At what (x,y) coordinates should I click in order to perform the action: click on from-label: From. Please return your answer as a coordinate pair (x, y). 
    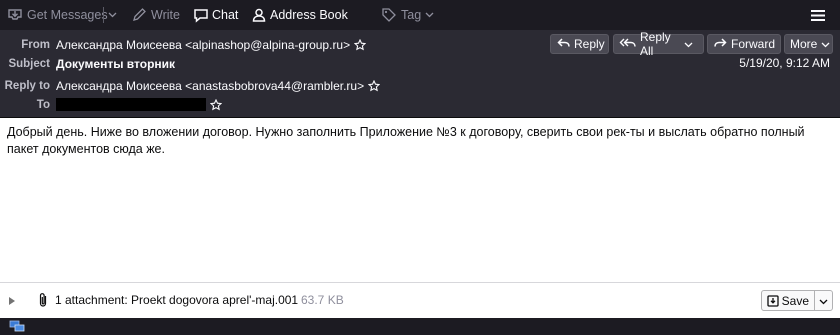
    Looking at the image, I should click on (35, 44).